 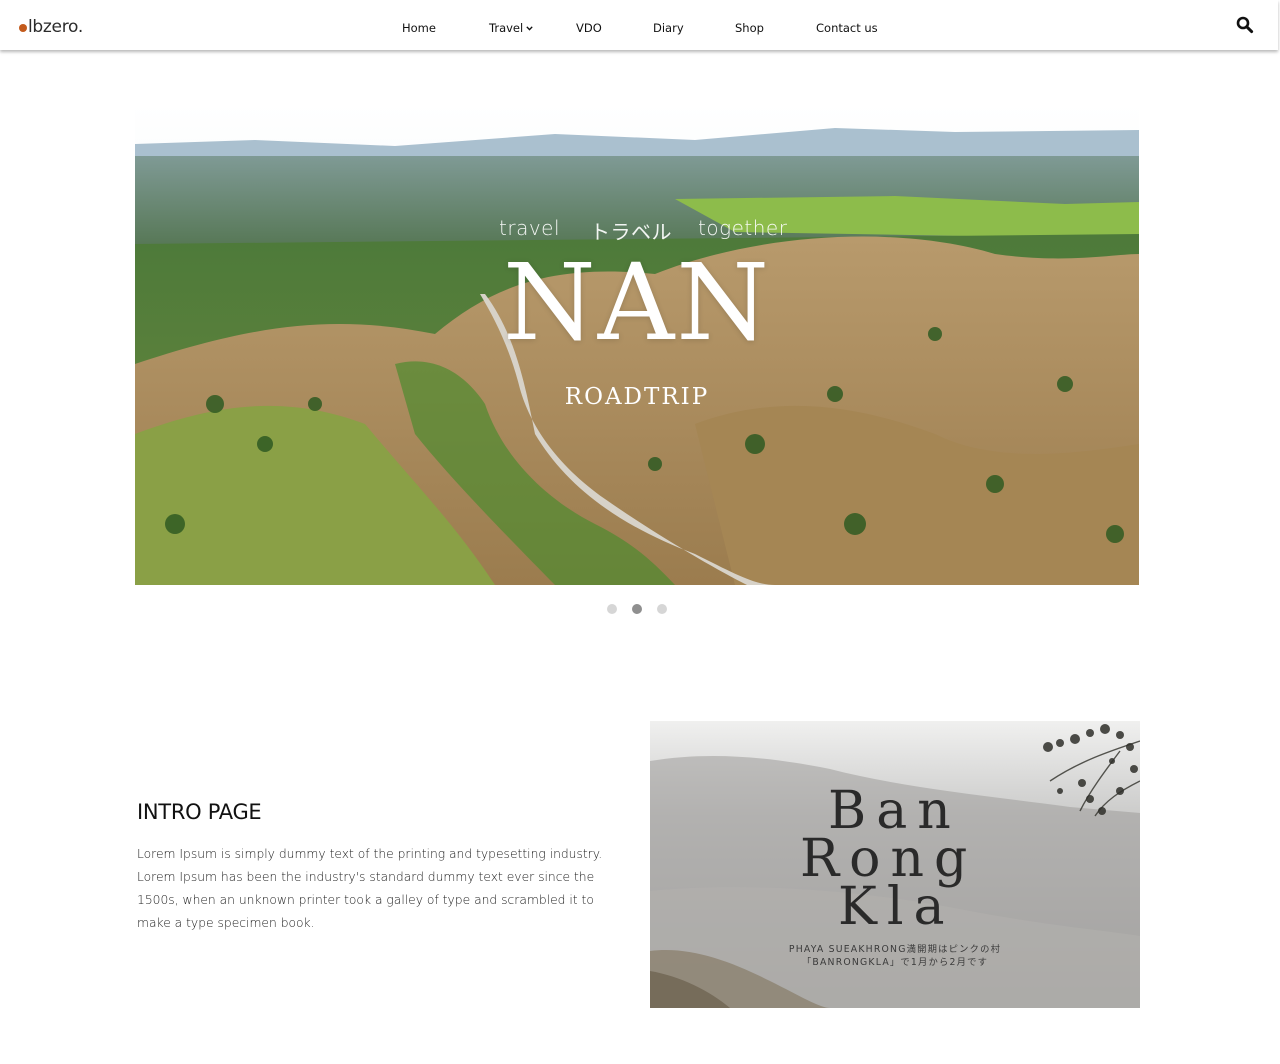 What do you see at coordinates (530, 228) in the screenshot?
I see `hero-tag-travel: travel` at bounding box center [530, 228].